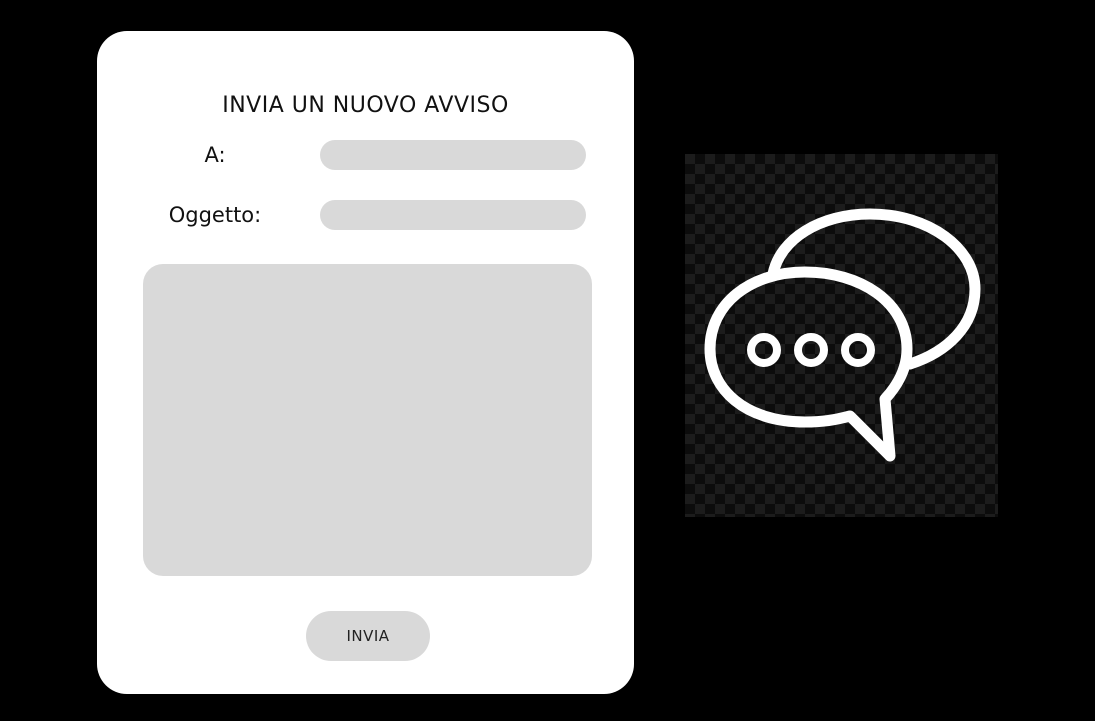  I want to click on to-input, so click(453, 155).